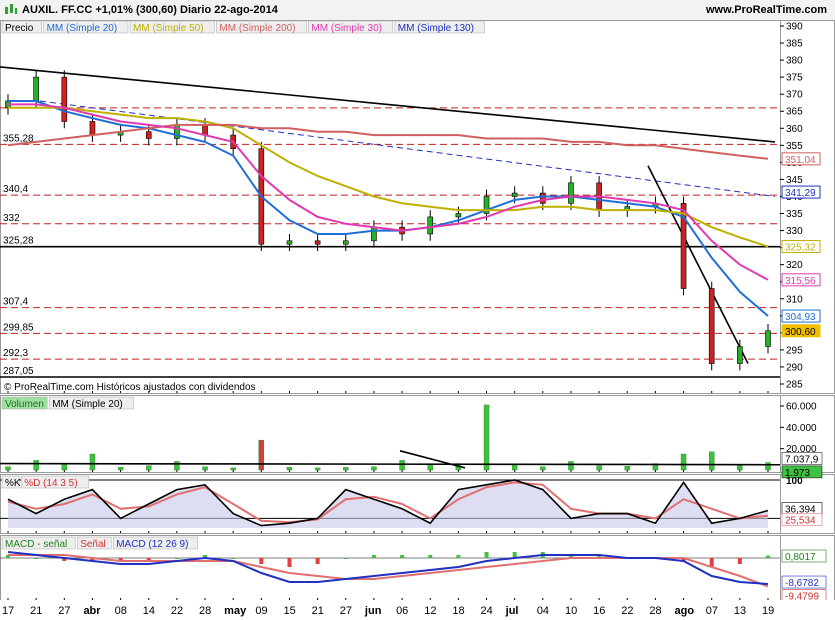  Describe the element at coordinates (373, 611) in the screenshot. I see `x-axis-label: jun` at that location.